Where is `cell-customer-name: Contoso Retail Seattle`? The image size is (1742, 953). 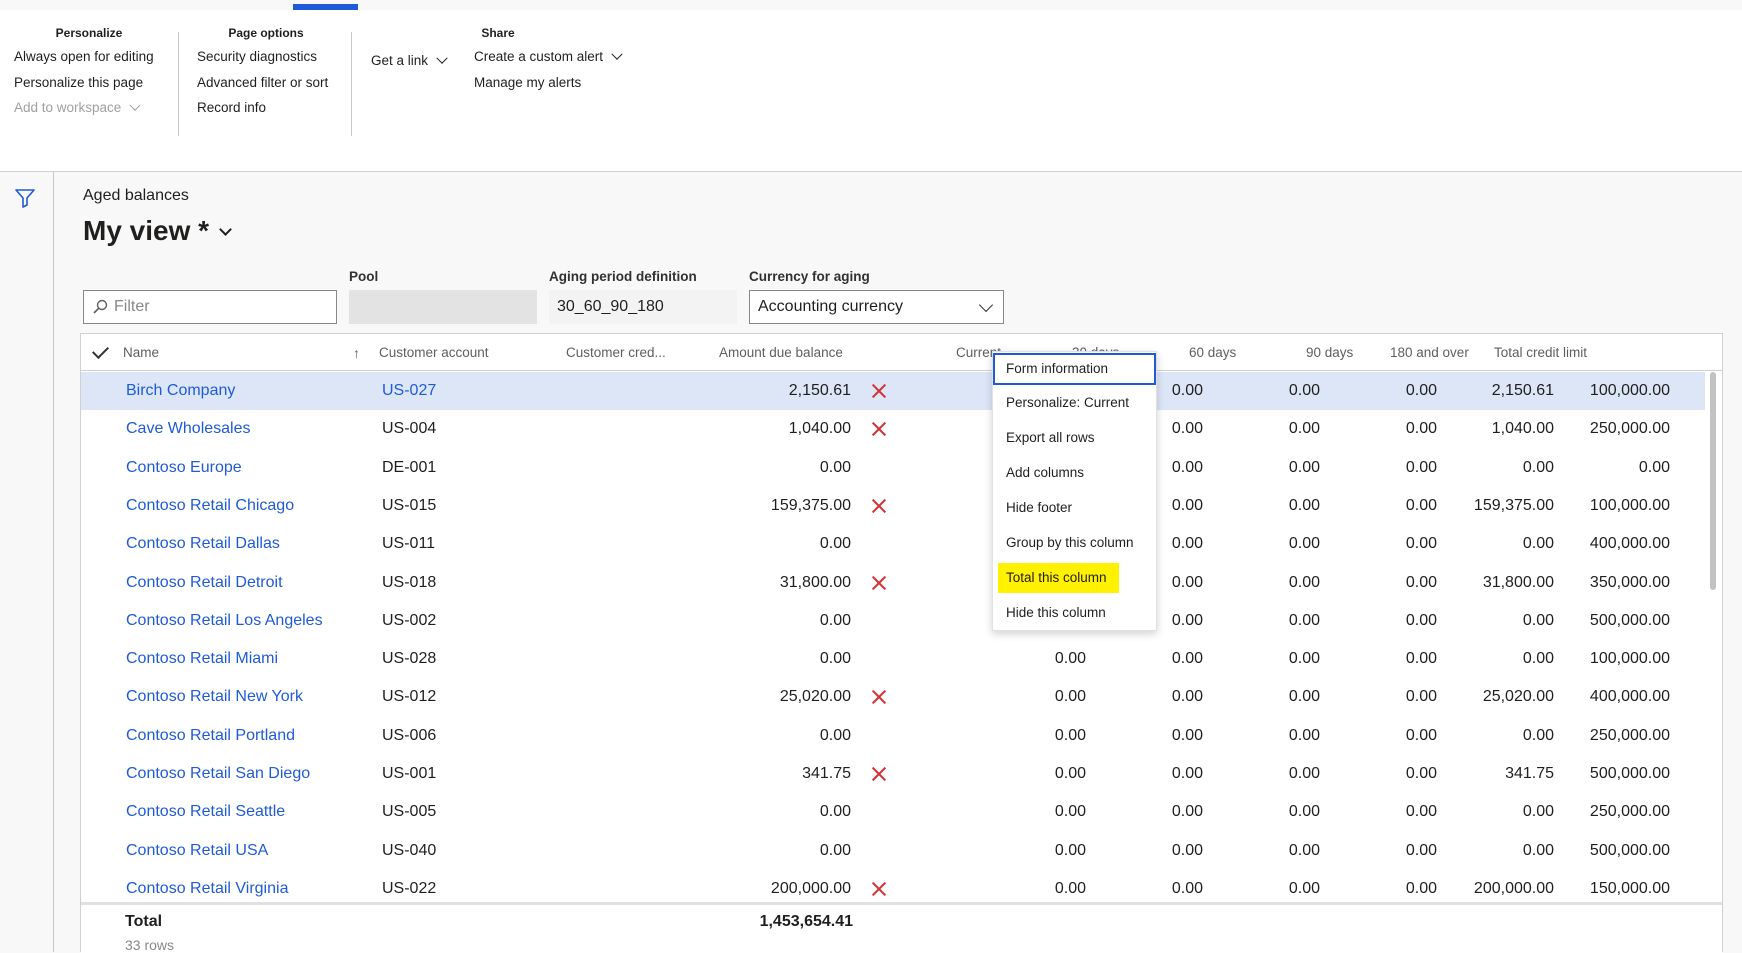 cell-customer-name: Contoso Retail Seattle is located at coordinates (205, 812).